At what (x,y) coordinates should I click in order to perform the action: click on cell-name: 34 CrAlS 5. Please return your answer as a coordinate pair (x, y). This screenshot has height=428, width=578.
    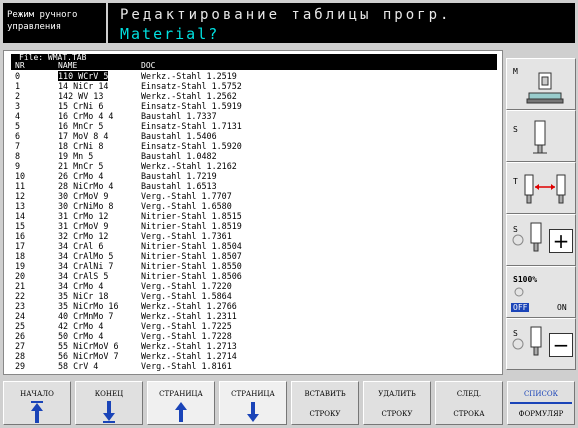
    Looking at the image, I should click on (83, 276).